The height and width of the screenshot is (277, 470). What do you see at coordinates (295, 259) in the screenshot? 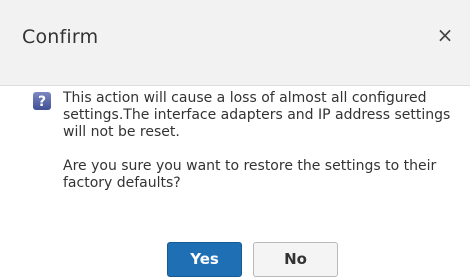
I see `no-button: No` at bounding box center [295, 259].